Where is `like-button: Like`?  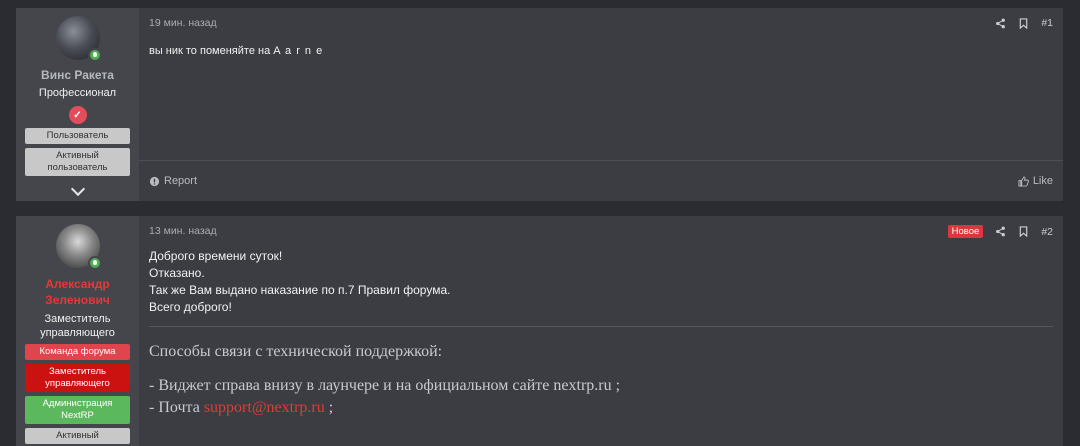
like-button: Like is located at coordinates (1035, 181).